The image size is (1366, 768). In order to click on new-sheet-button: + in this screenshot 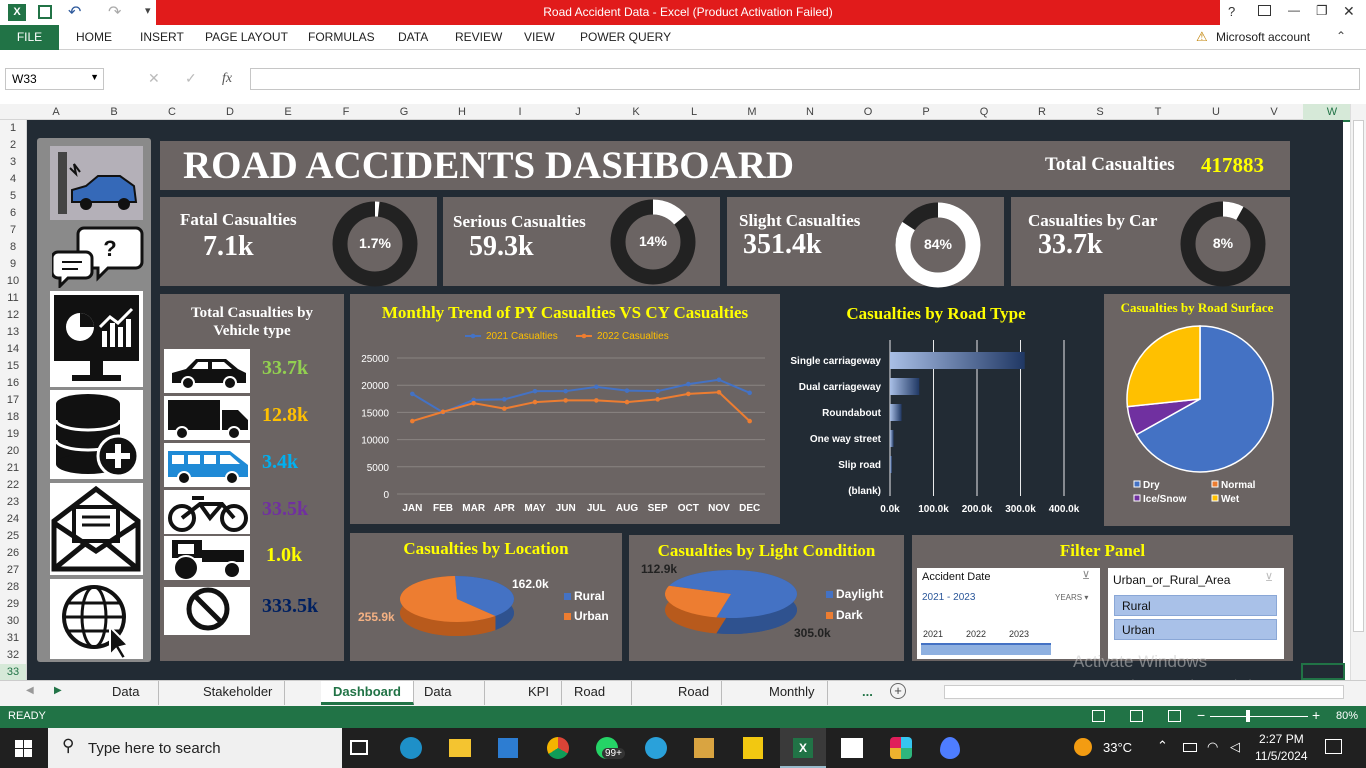, I will do `click(898, 691)`.